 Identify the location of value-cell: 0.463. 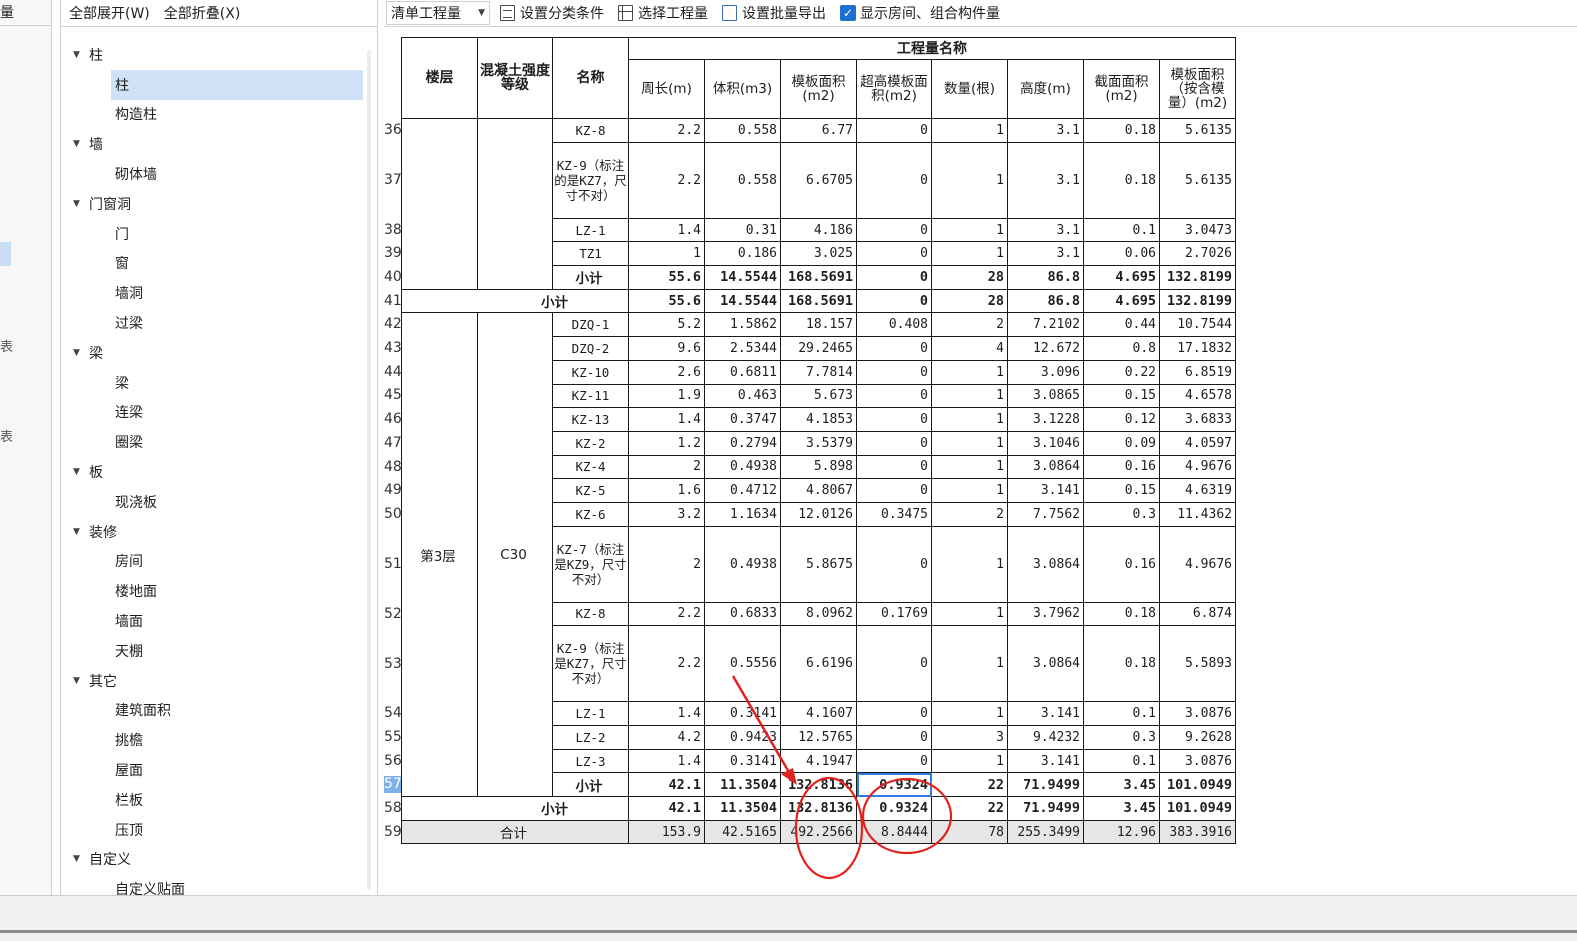
(742, 396).